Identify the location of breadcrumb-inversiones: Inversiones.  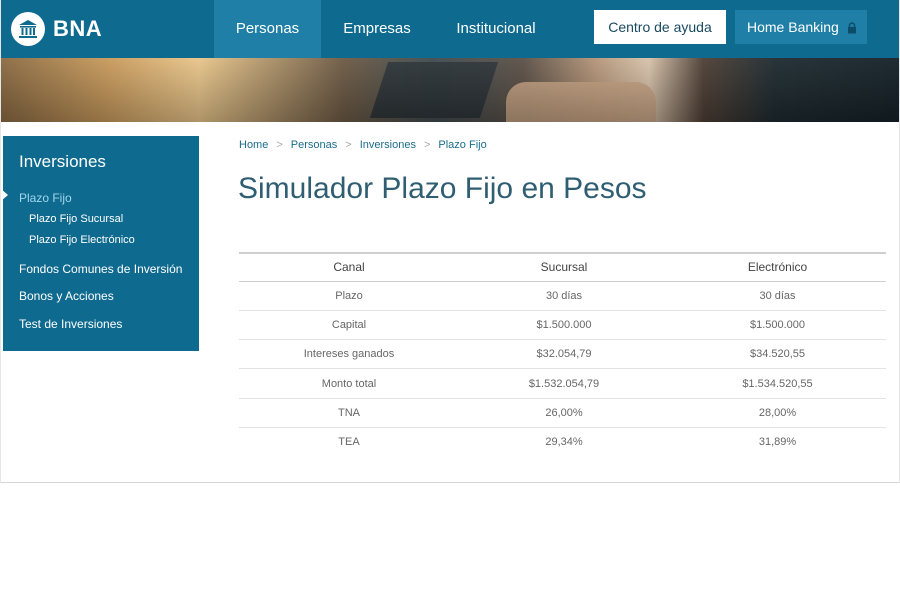
(388, 145).